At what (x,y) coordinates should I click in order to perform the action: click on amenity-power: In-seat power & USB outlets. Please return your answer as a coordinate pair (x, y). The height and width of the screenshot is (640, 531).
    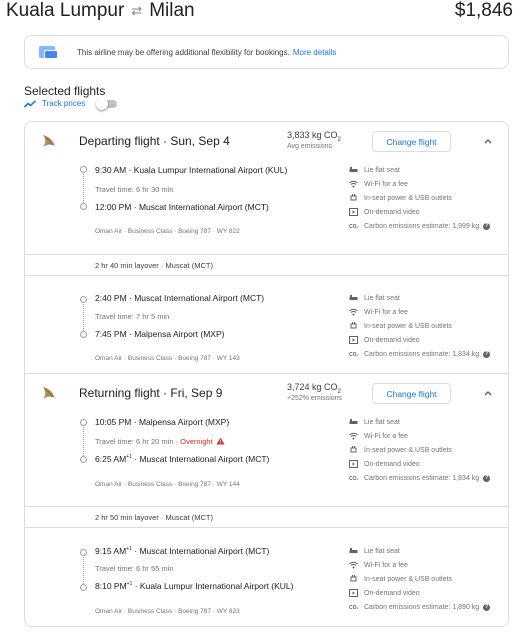
    Looking at the image, I should click on (400, 579).